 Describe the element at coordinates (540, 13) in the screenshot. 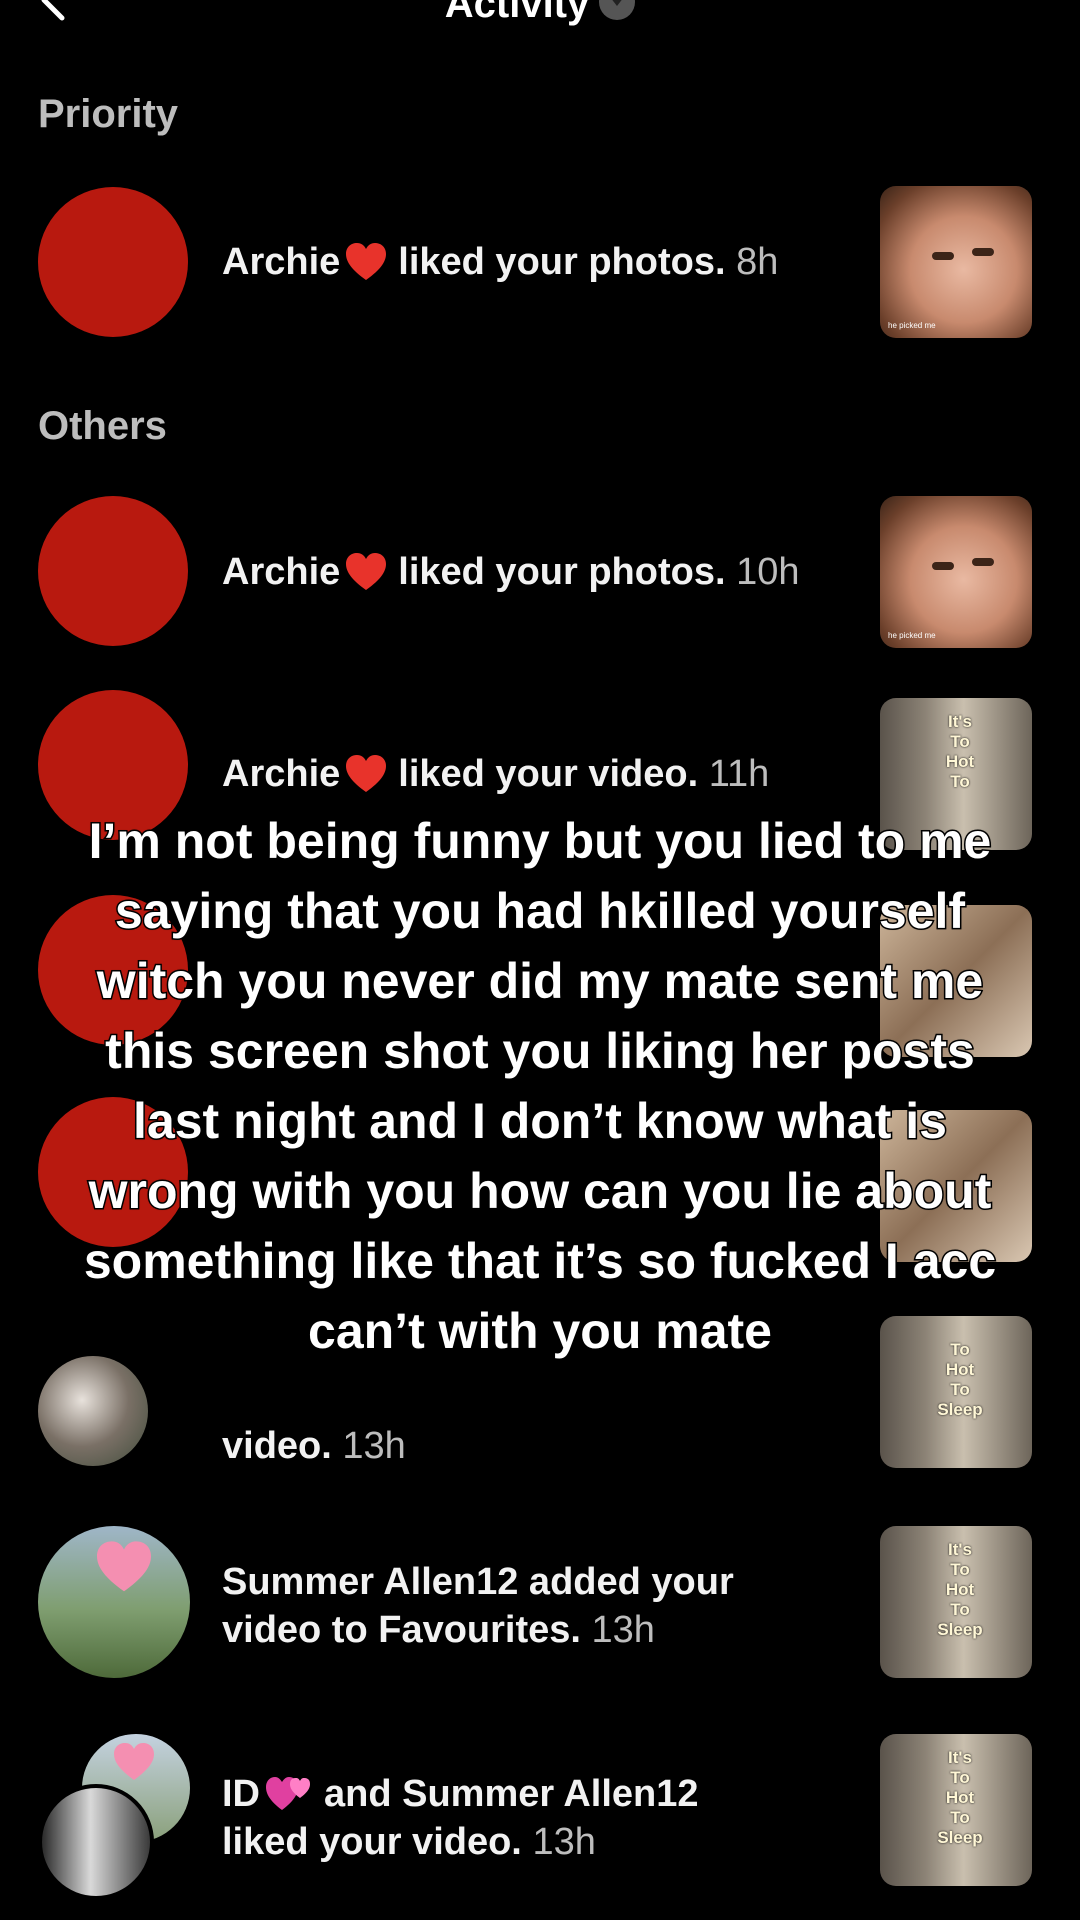

I see `page-title: Activity` at that location.